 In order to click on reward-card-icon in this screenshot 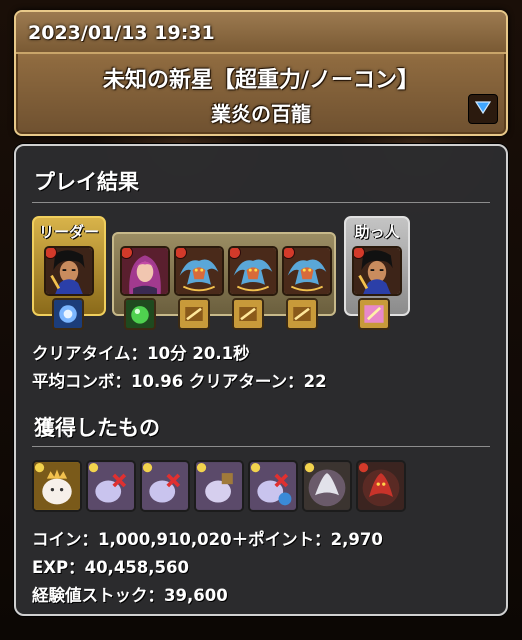, I will do `click(219, 486)`.